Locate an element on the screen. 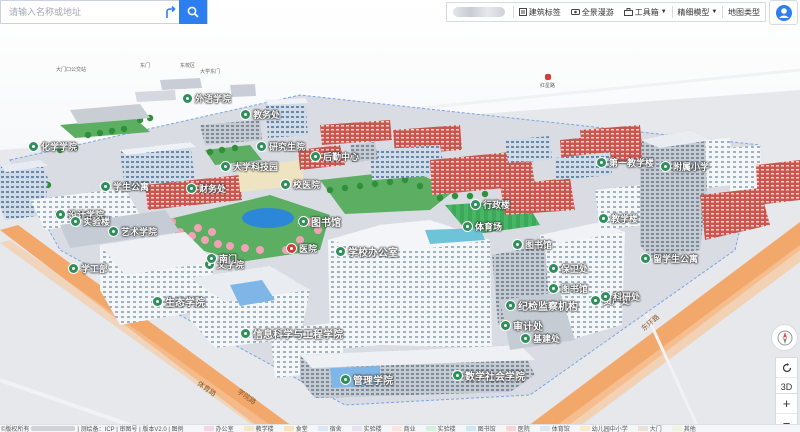  map-label-text: 大学科技园 is located at coordinates (256, 167).